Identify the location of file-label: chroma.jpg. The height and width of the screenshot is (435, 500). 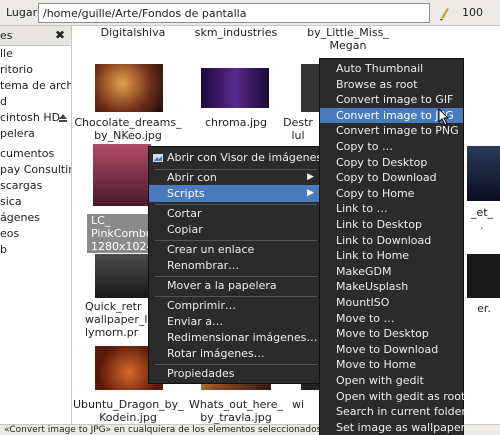
(235, 122).